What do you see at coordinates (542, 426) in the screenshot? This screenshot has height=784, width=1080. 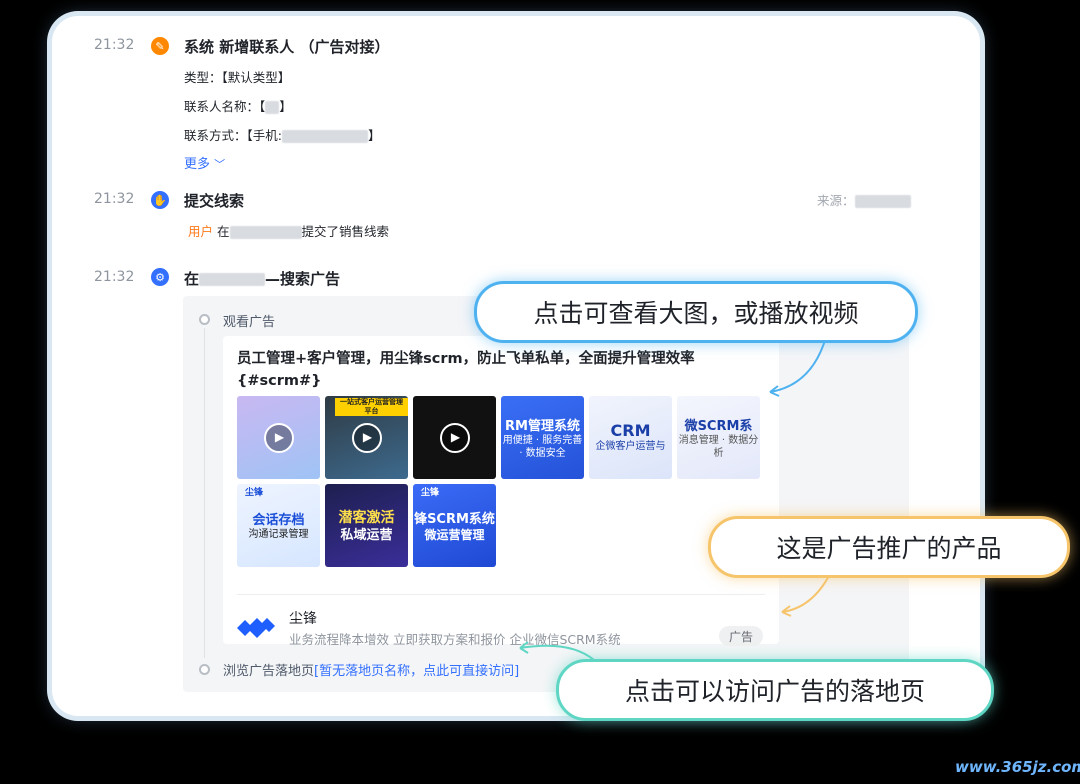 I see `thumb-headline: RM管理系统` at bounding box center [542, 426].